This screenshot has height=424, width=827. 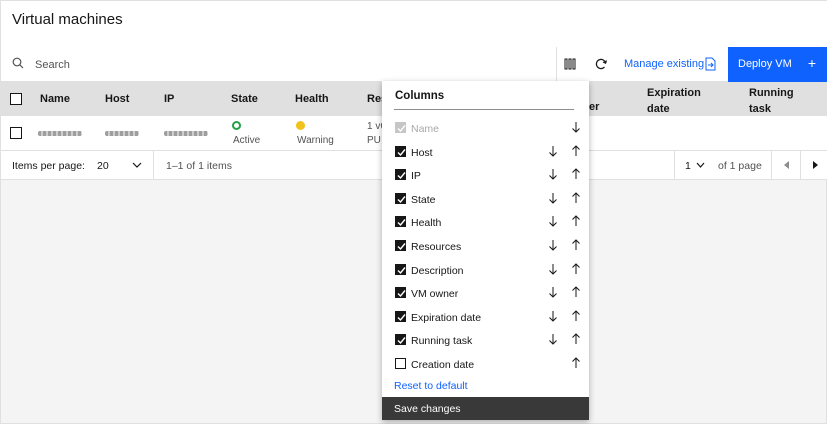 I want to click on header-running-task: Running task, so click(x=771, y=101).